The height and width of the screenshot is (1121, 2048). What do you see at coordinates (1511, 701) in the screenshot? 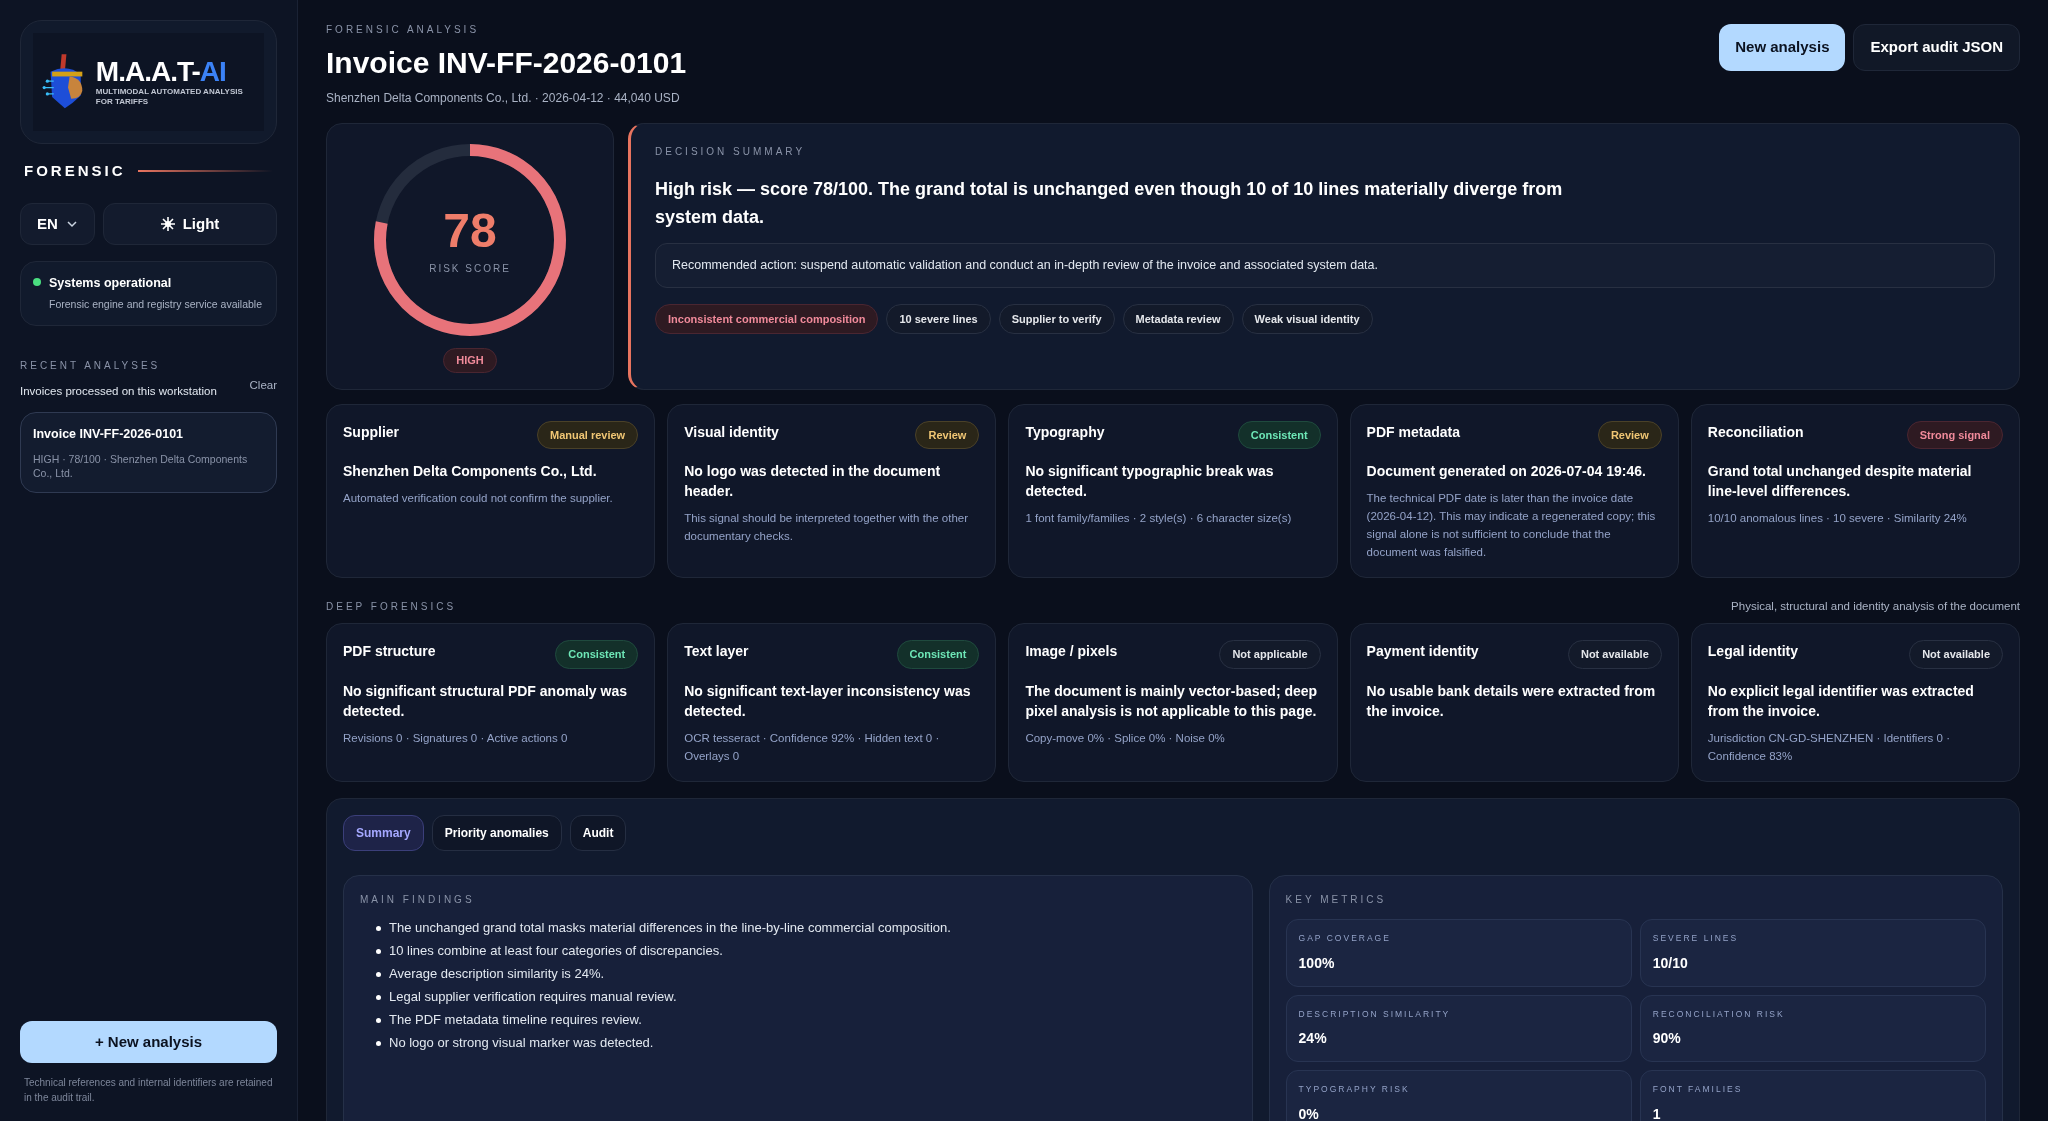
I see `card-finding: No usable bank details were extracted from the invoice.` at bounding box center [1511, 701].